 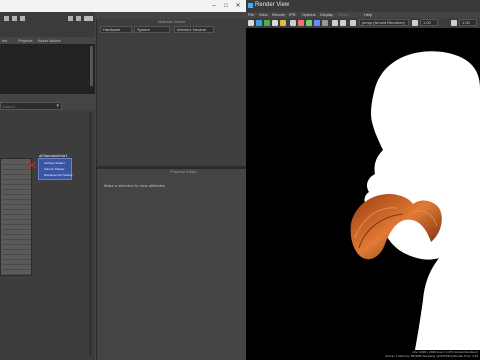 I want to click on renderer-select: Hardware, so click(x=116, y=29).